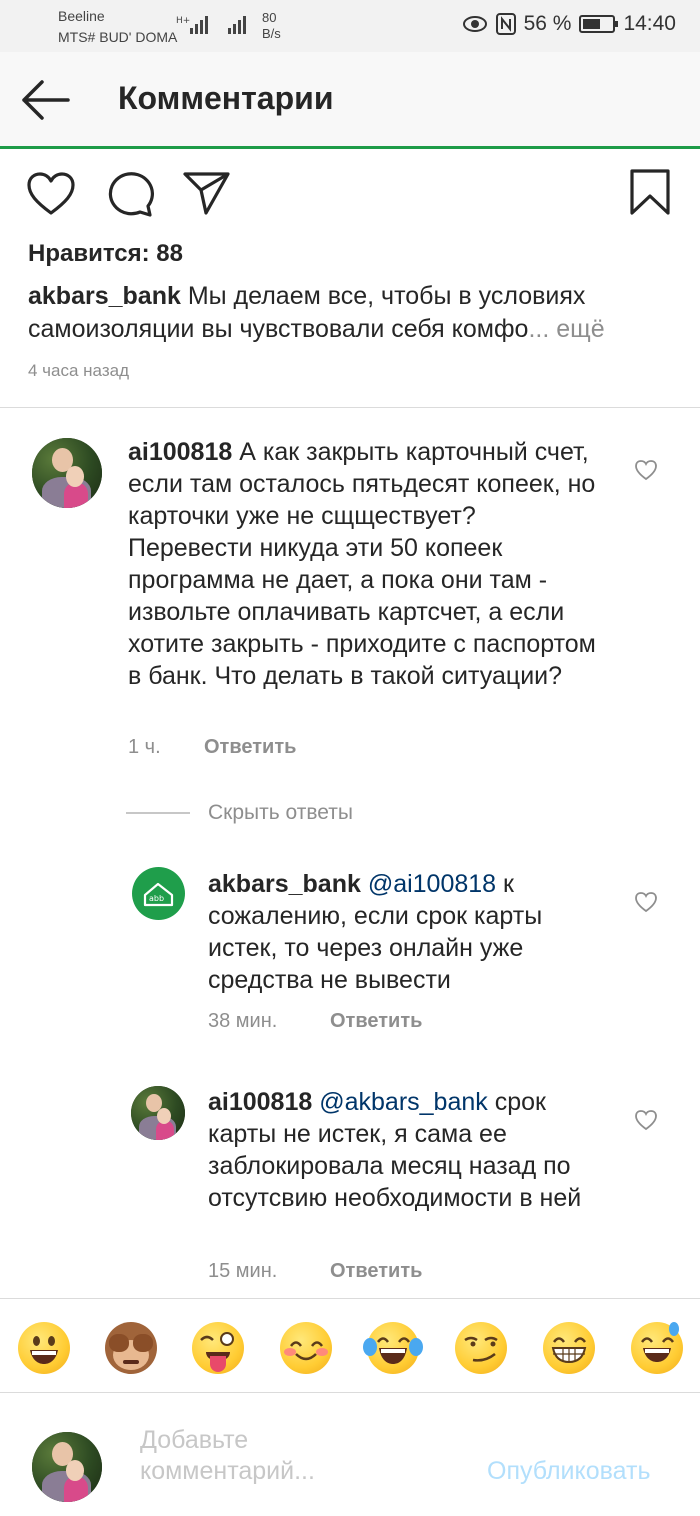 The width and height of the screenshot is (700, 1516). Describe the element at coordinates (505, 24) in the screenshot. I see `nfc-icon` at that location.